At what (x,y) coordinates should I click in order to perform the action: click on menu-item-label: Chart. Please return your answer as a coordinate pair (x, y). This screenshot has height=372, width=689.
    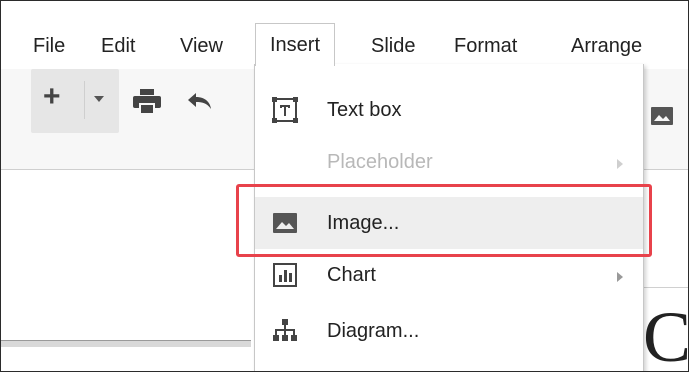
    Looking at the image, I should click on (351, 275).